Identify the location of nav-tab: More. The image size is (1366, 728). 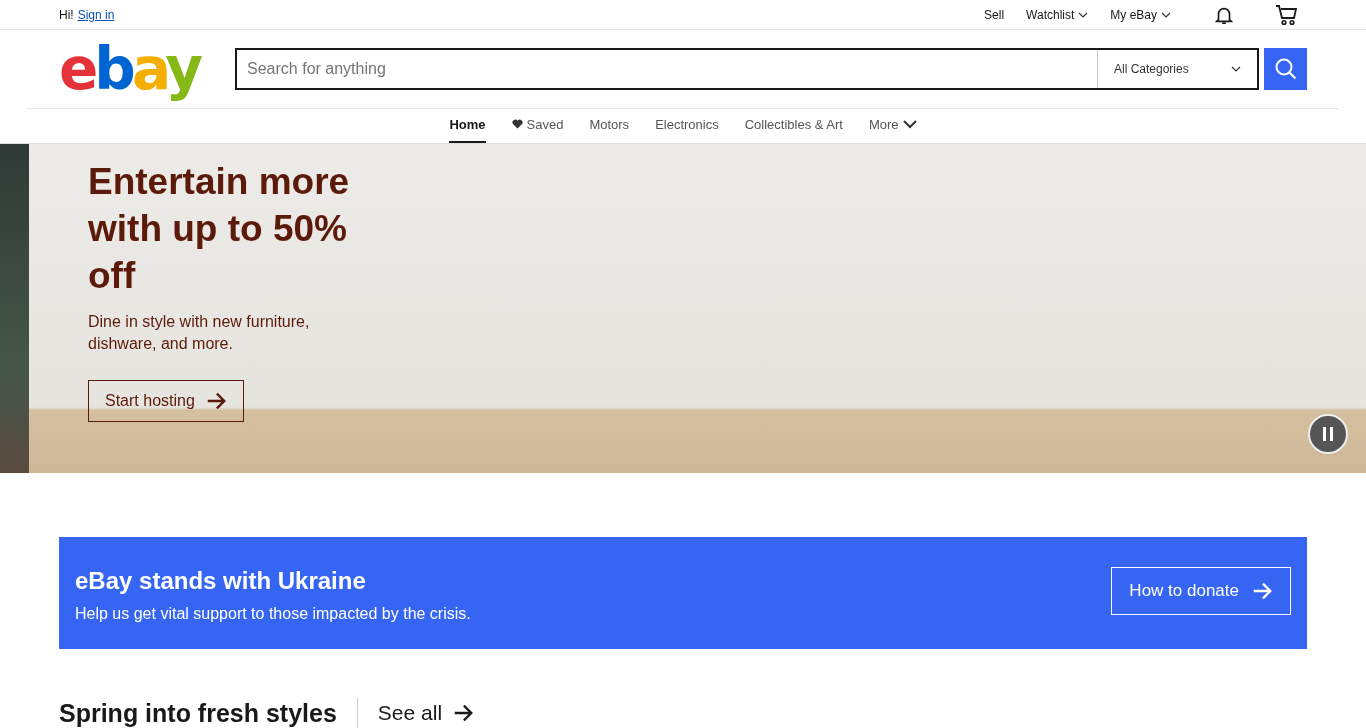
(892, 124).